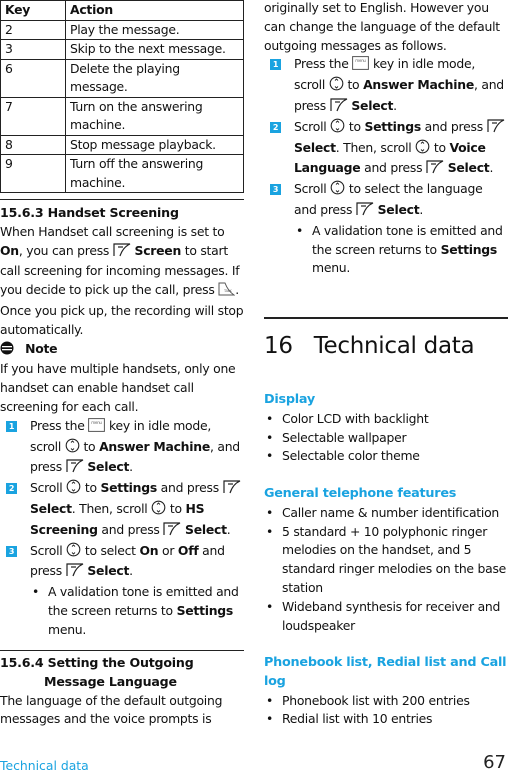  I want to click on table-header-action: Action, so click(154, 10).